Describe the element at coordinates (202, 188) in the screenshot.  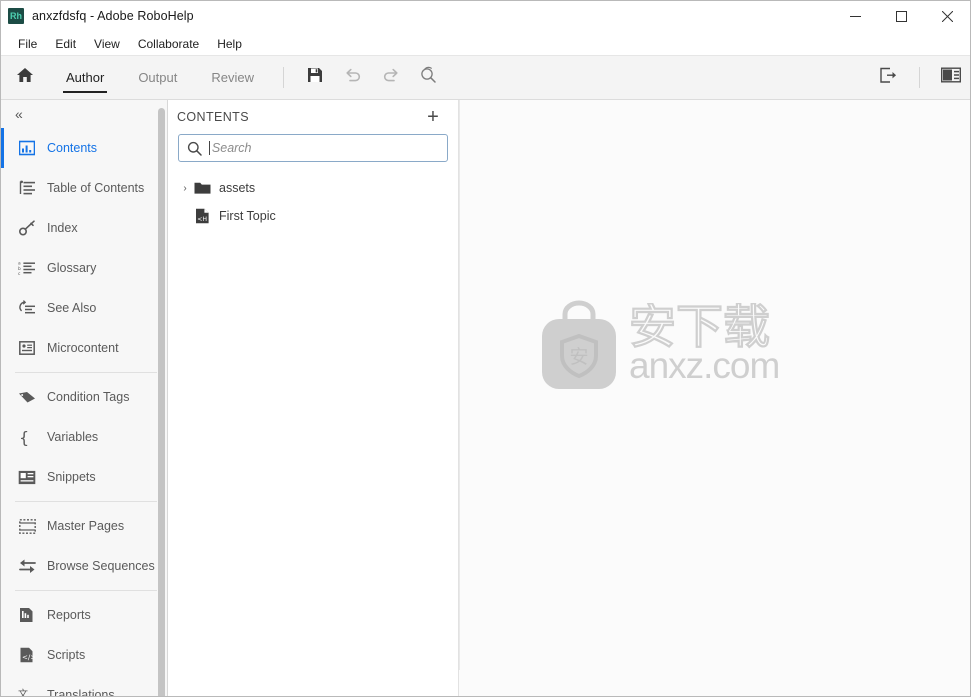
I see `folder-icon` at that location.